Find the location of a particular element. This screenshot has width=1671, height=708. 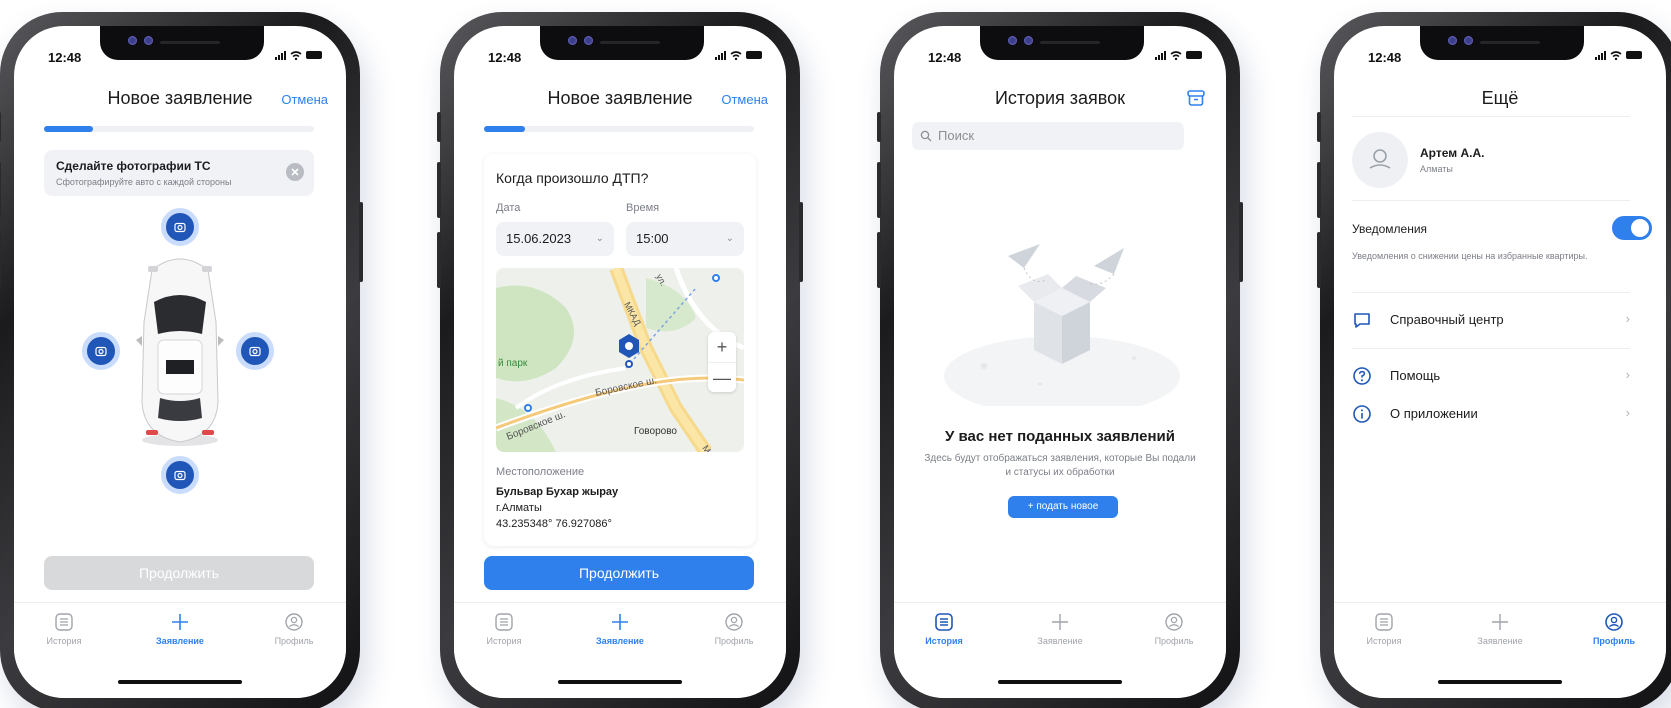

search-input: Поиск is located at coordinates (1048, 136).